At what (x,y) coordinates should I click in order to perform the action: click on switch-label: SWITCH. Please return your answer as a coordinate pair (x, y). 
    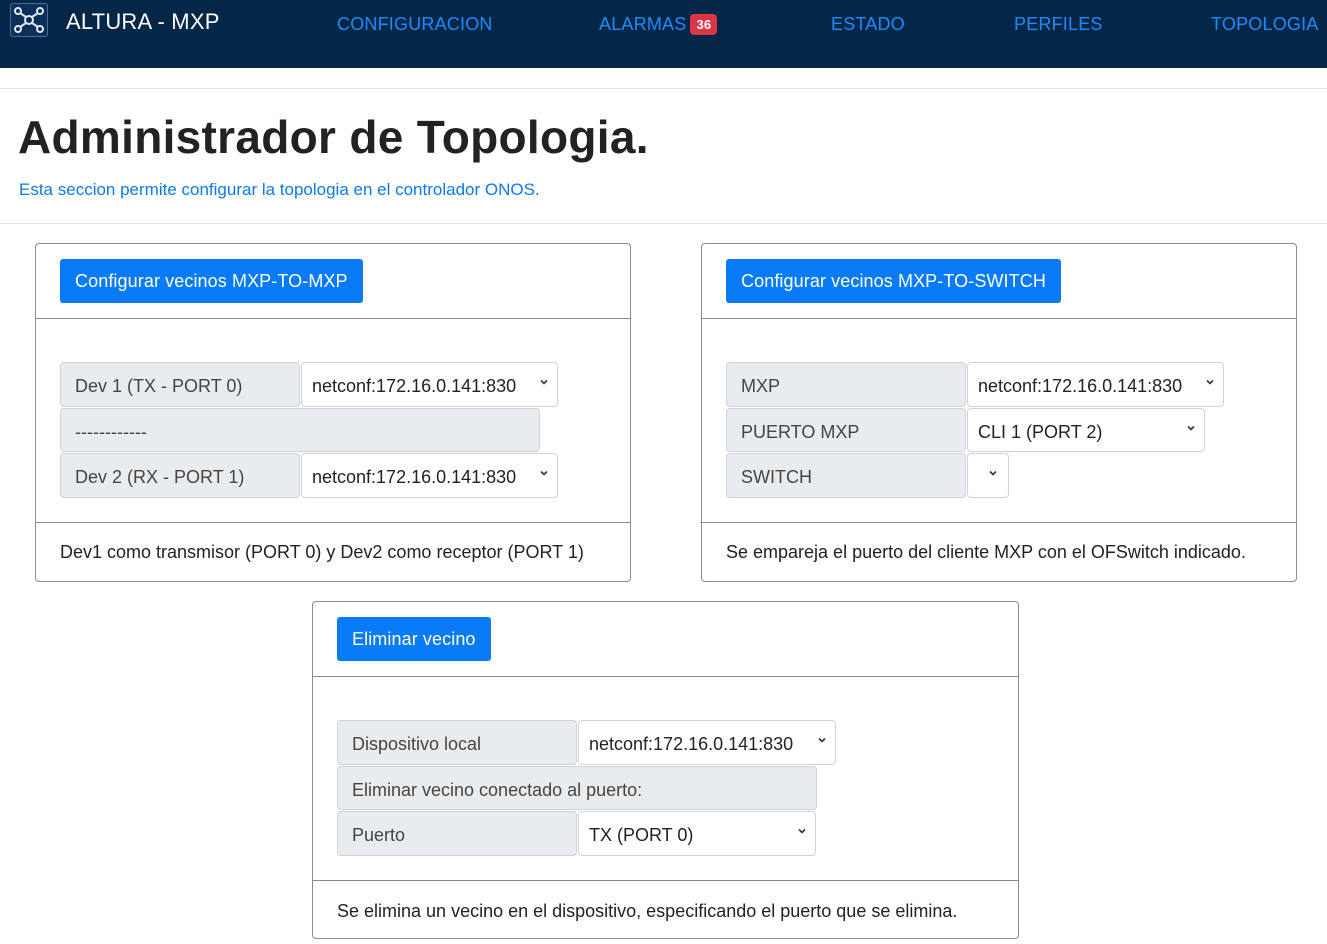
    Looking at the image, I should click on (846, 475).